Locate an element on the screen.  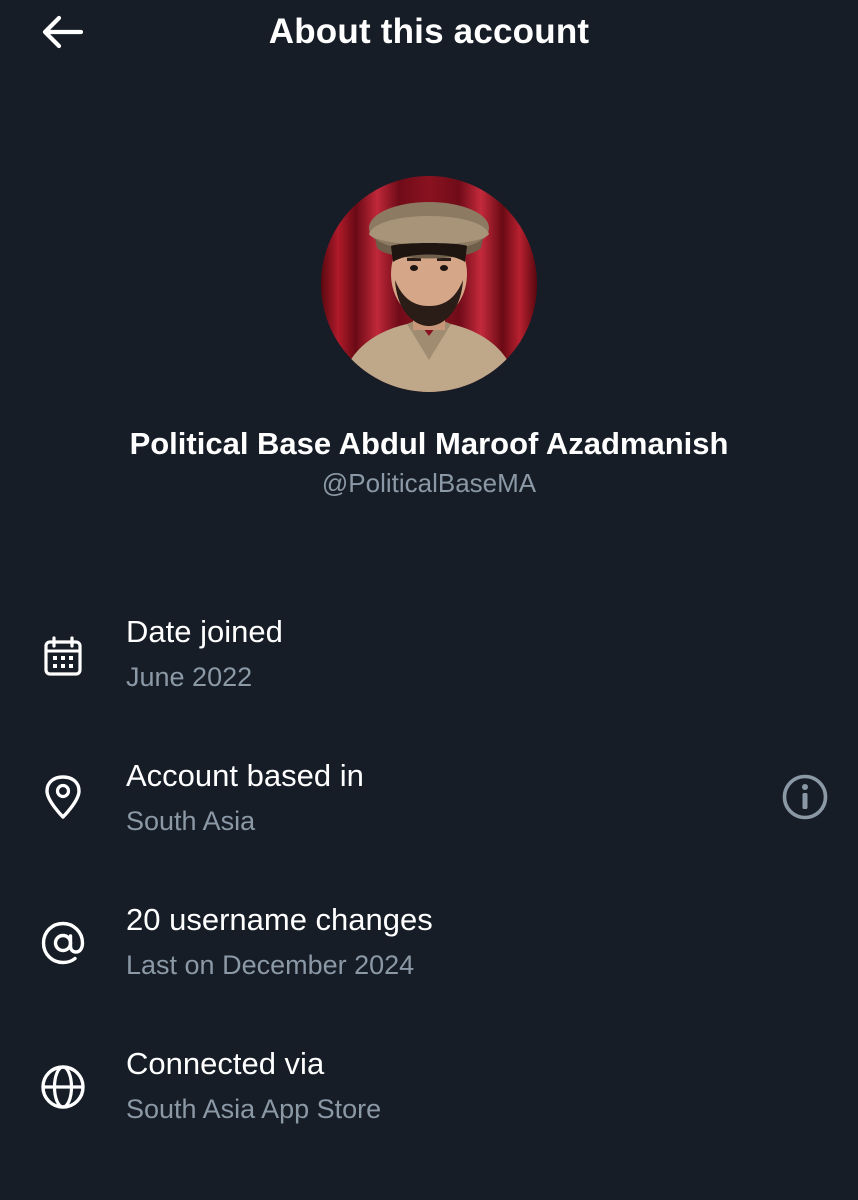
date-joined-row: Date joined June 2022 is located at coordinates (429, 664).